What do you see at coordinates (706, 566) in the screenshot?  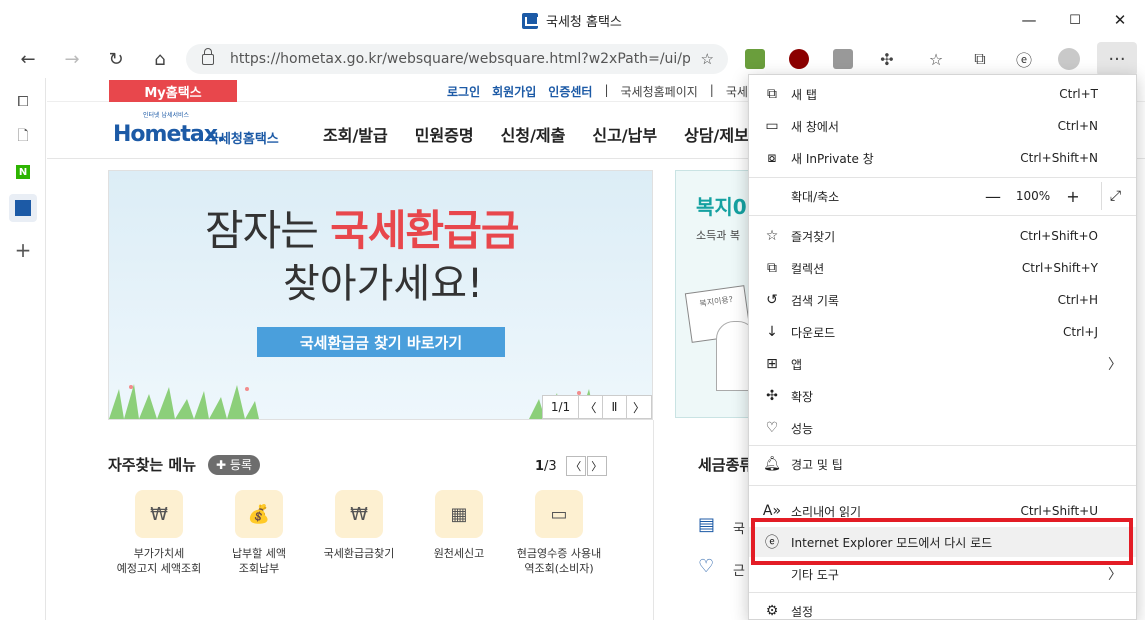 I see `heart-icon: ♡` at bounding box center [706, 566].